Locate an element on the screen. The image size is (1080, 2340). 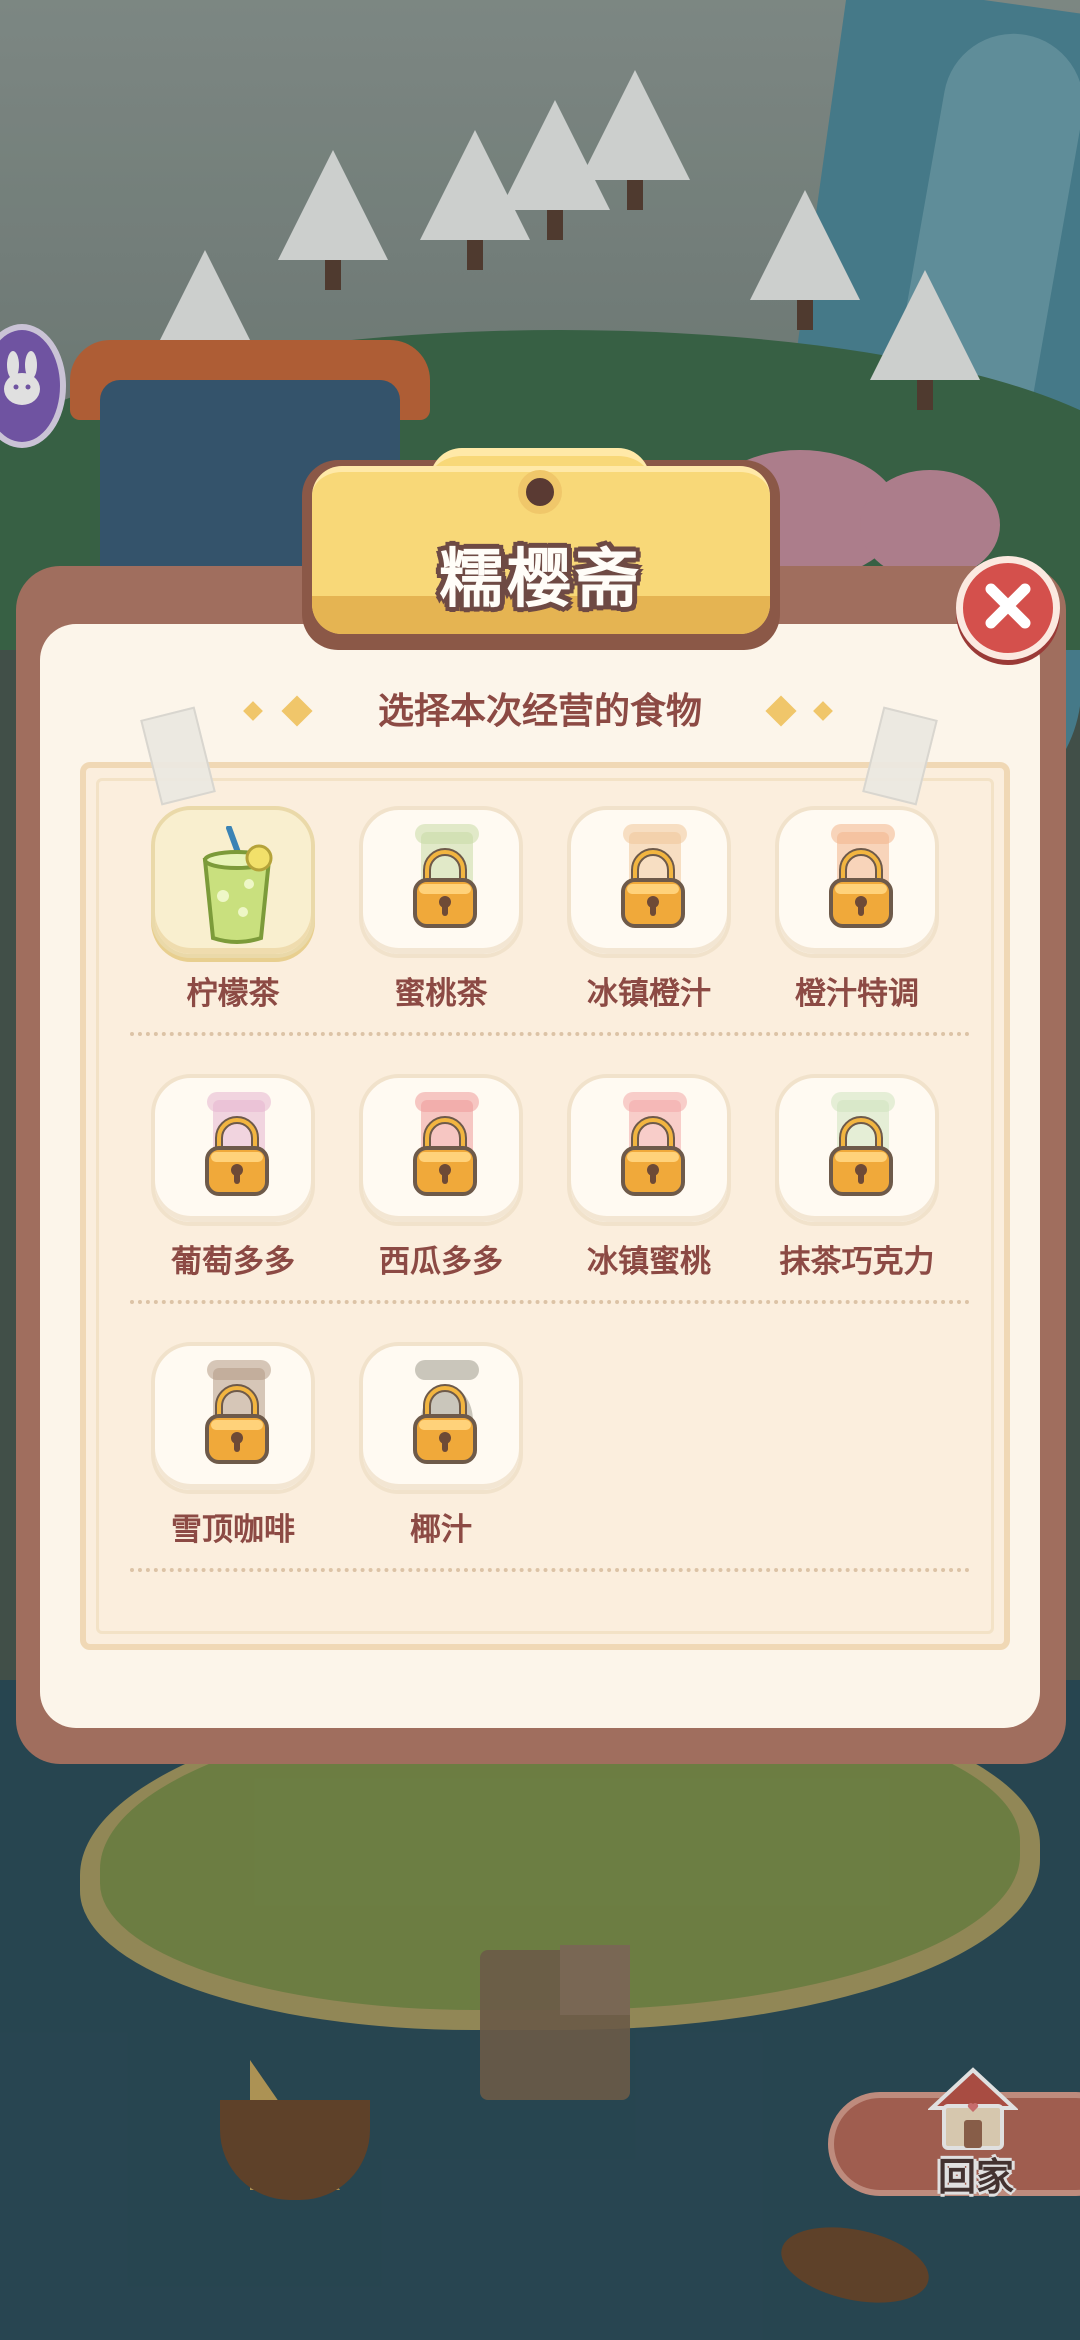
food-item-grape: 葡萄多多 is located at coordinates (233, 1177).